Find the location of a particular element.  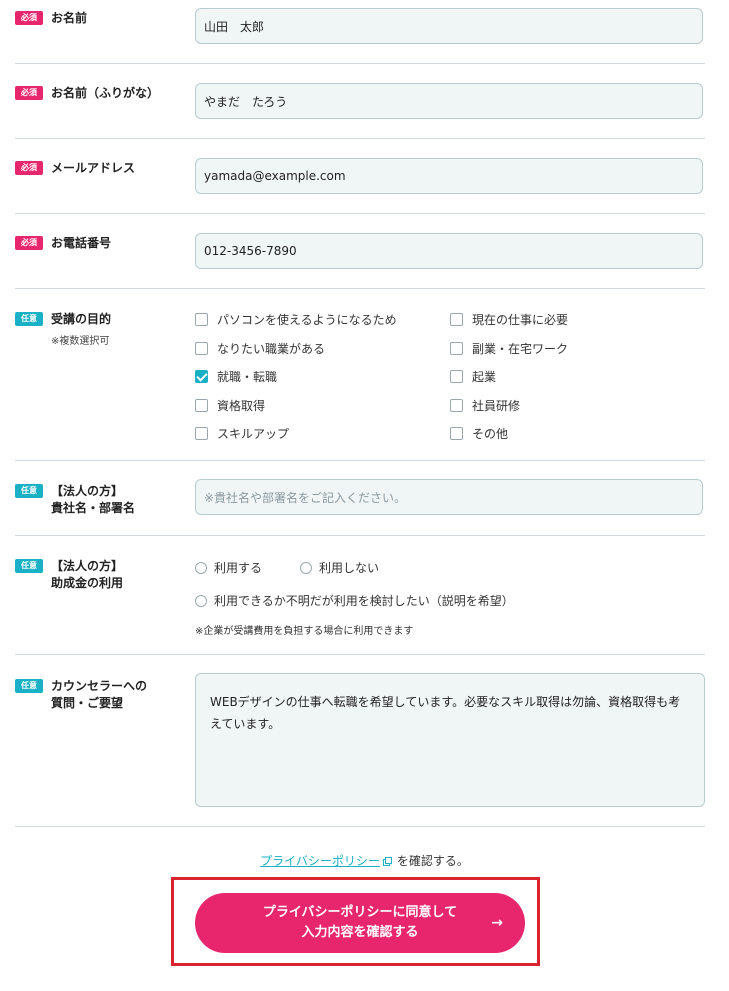

submit-label-line1: プライバシーポリシーに同意して is located at coordinates (360, 912).